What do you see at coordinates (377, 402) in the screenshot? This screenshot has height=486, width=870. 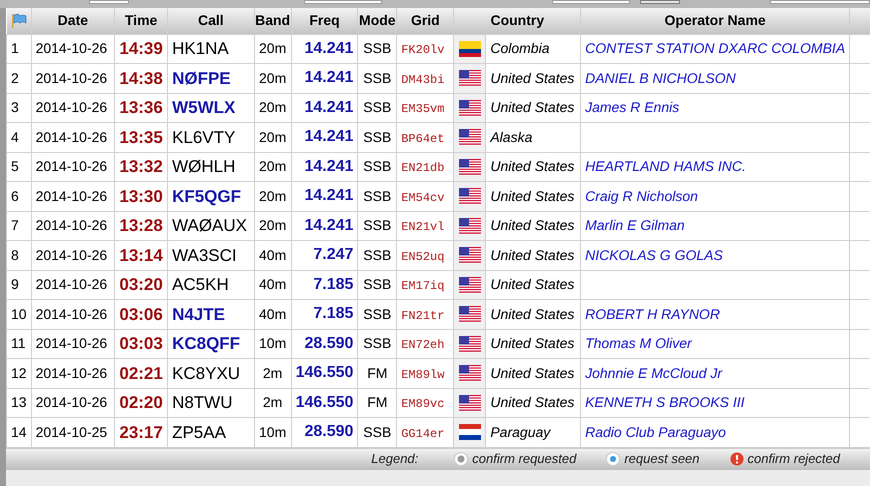 I see `mode-text: FM` at bounding box center [377, 402].